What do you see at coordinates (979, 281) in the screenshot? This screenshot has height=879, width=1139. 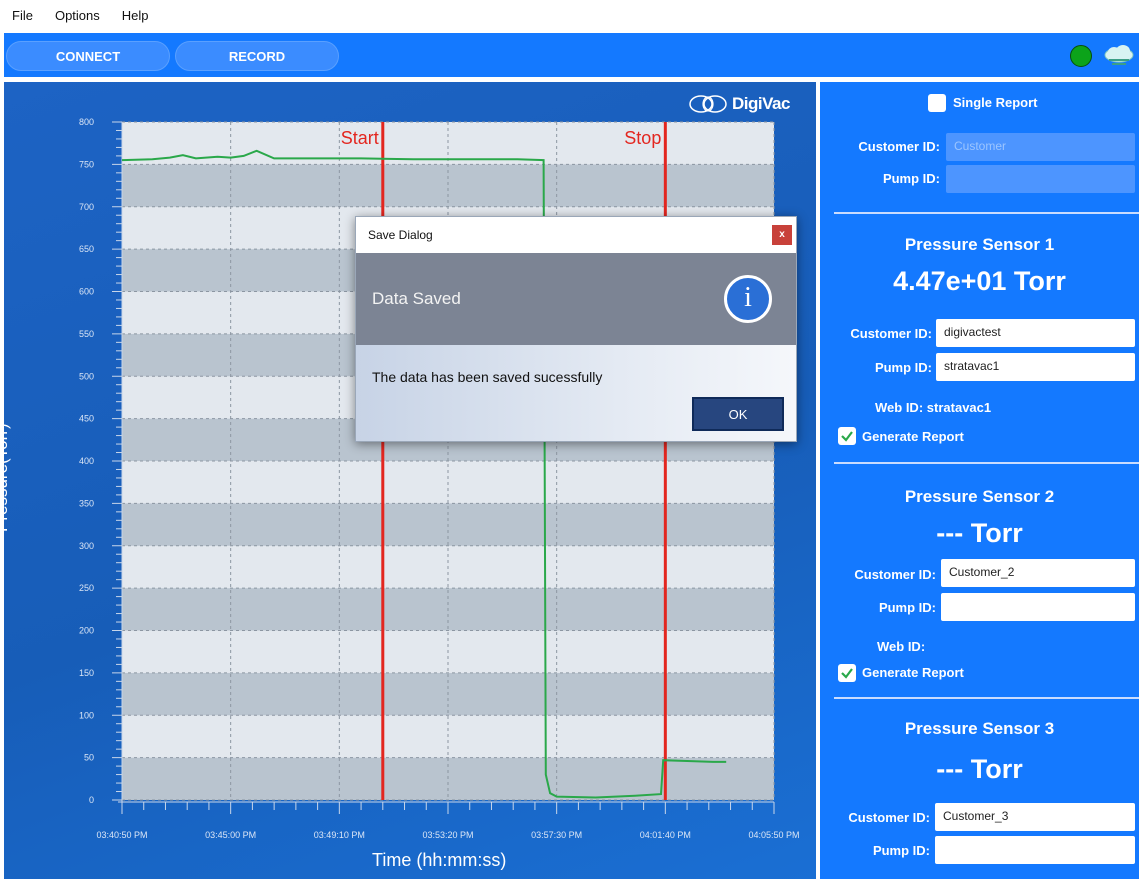 I see `sensor-1-value: 4.47e+01 Torr` at bounding box center [979, 281].